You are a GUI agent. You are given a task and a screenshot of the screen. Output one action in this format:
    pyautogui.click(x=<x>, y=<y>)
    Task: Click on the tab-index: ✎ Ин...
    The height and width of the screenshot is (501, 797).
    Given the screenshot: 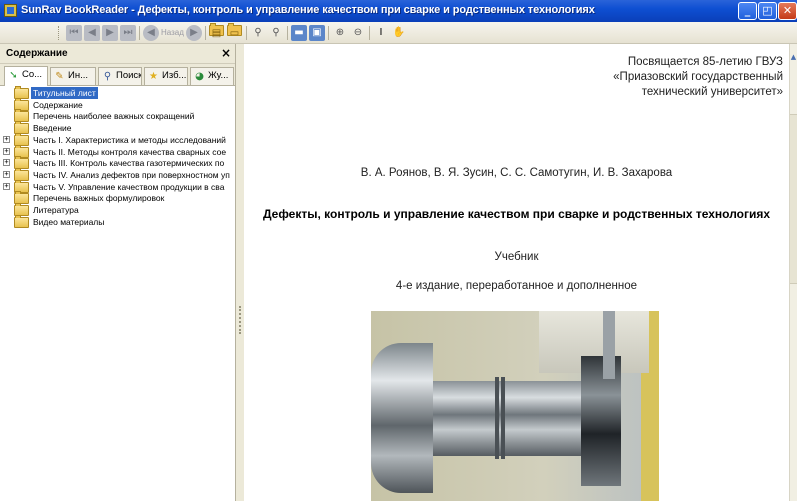 What is the action you would take?
    pyautogui.click(x=73, y=76)
    